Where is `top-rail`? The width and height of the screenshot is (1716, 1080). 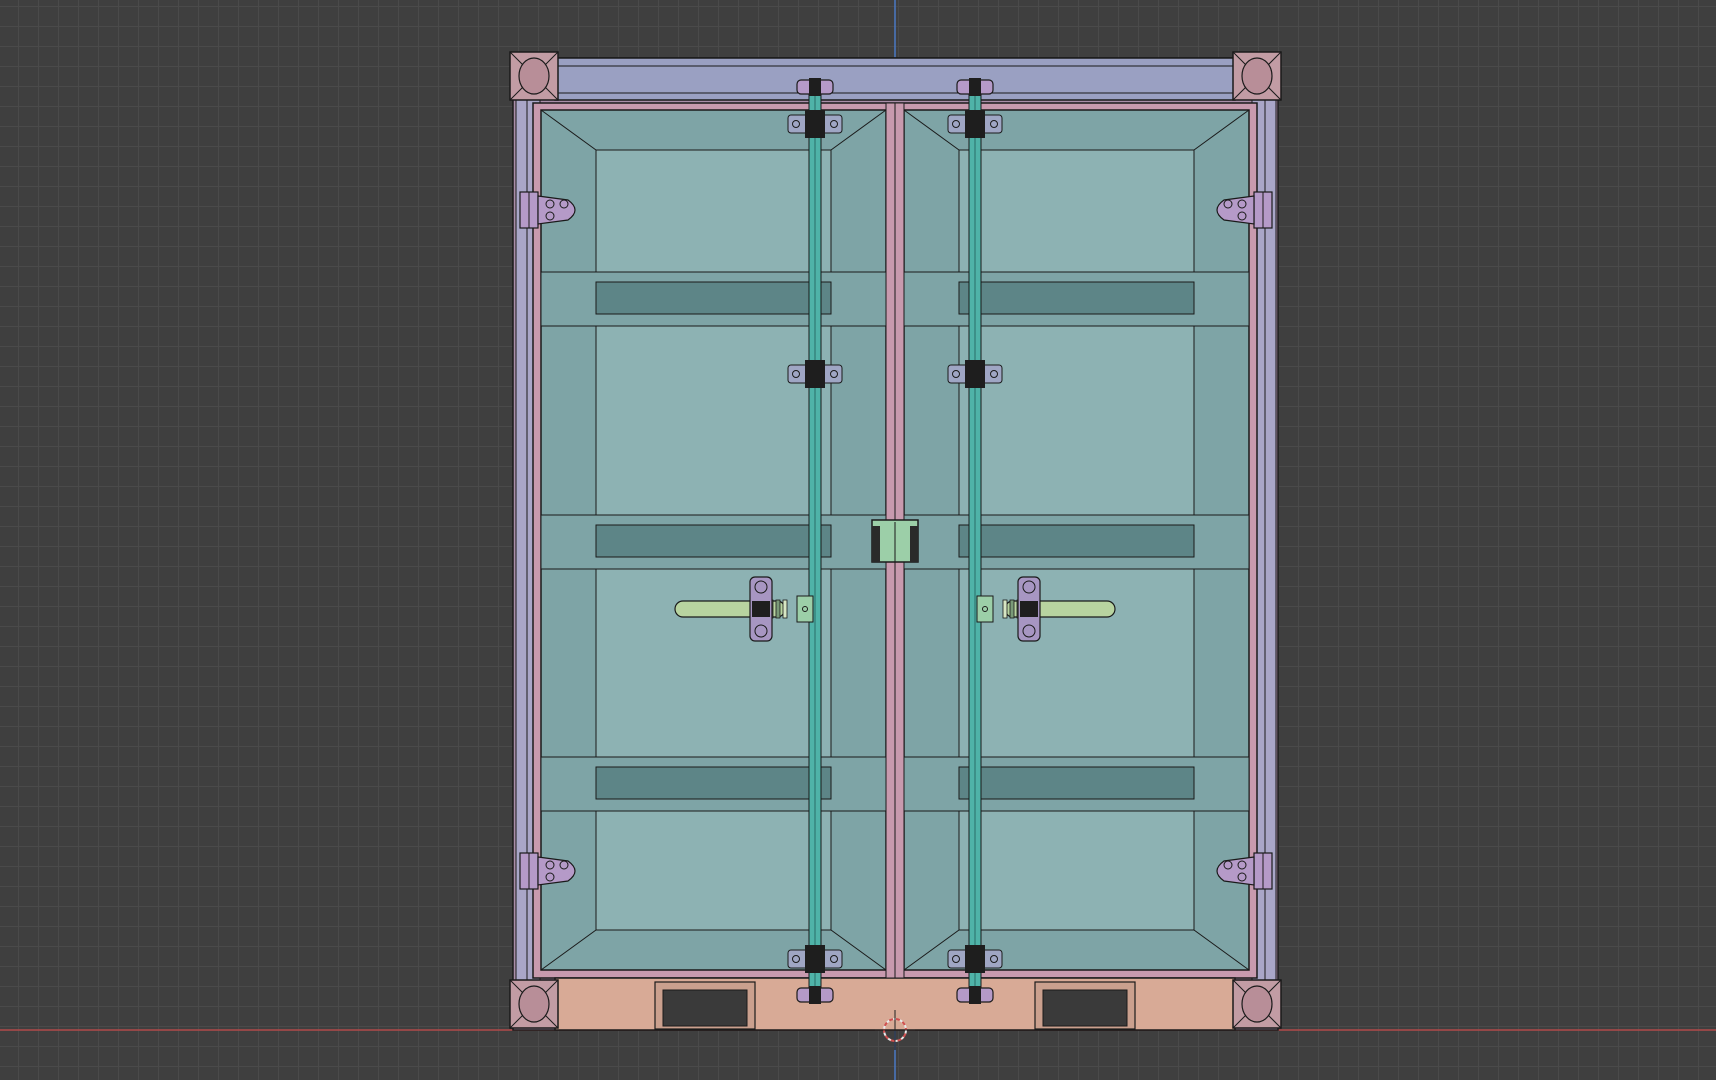 top-rail is located at coordinates (895, 79).